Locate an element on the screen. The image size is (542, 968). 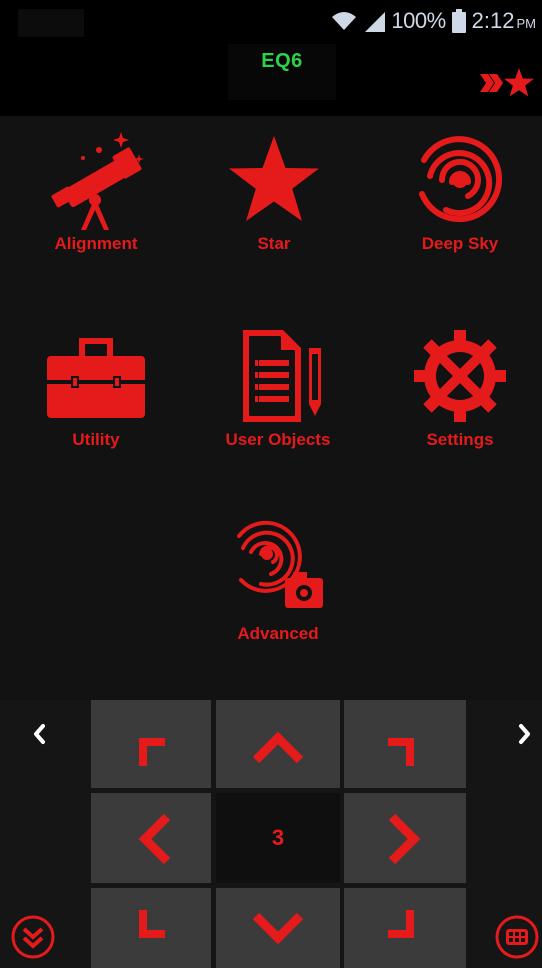
status-bar: 100% 2:12 PM is located at coordinates (271, 22).